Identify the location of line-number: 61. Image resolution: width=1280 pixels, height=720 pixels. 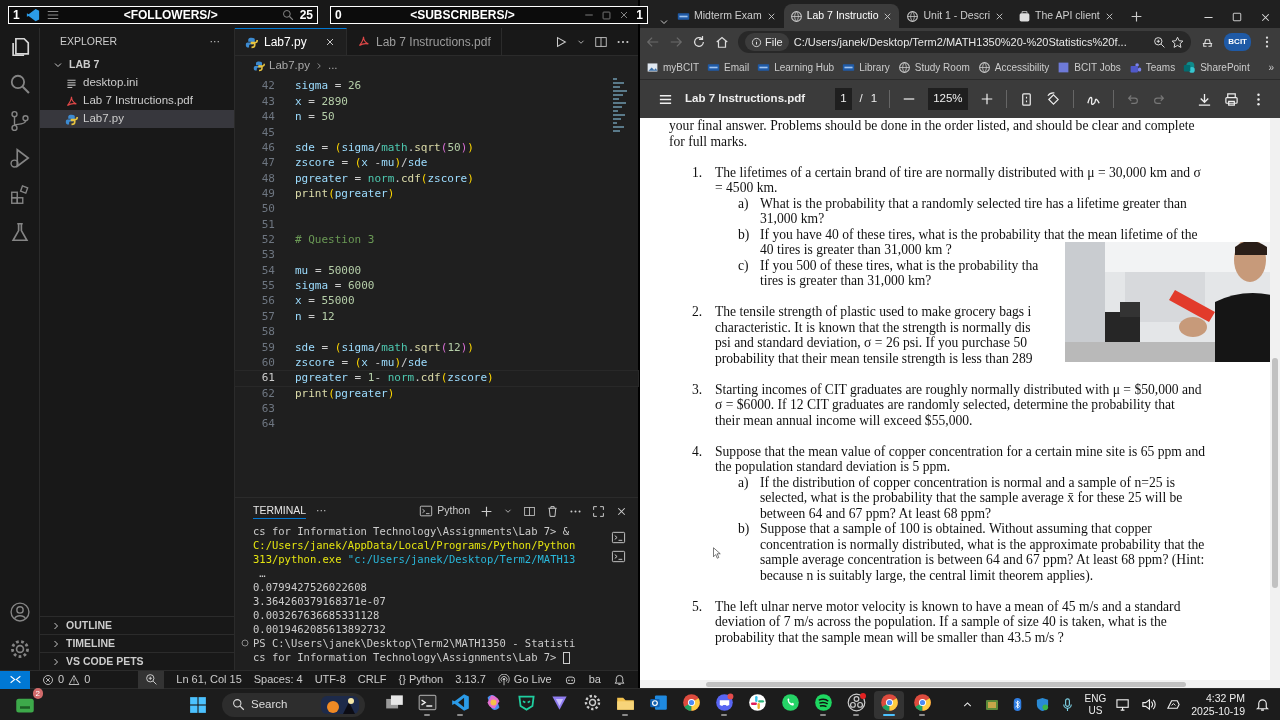
(267, 378).